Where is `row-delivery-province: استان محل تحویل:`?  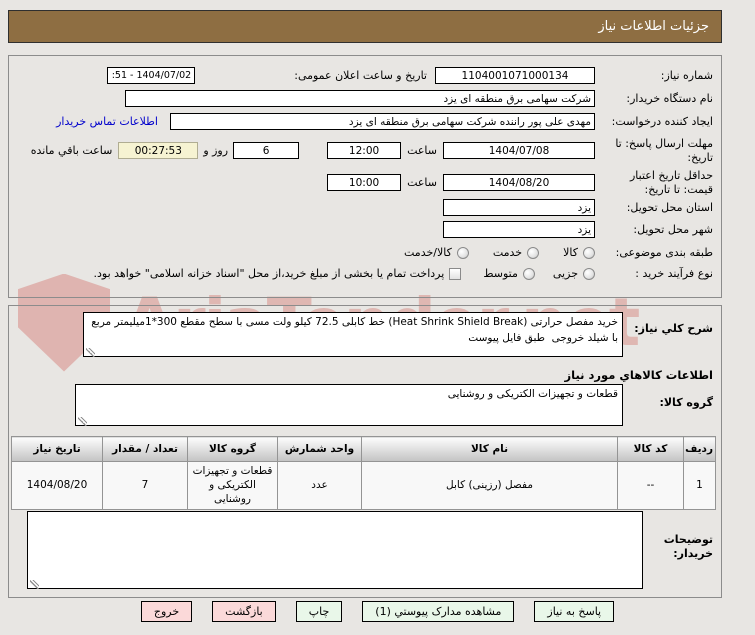 row-delivery-province: استان محل تحویل: is located at coordinates (578, 207).